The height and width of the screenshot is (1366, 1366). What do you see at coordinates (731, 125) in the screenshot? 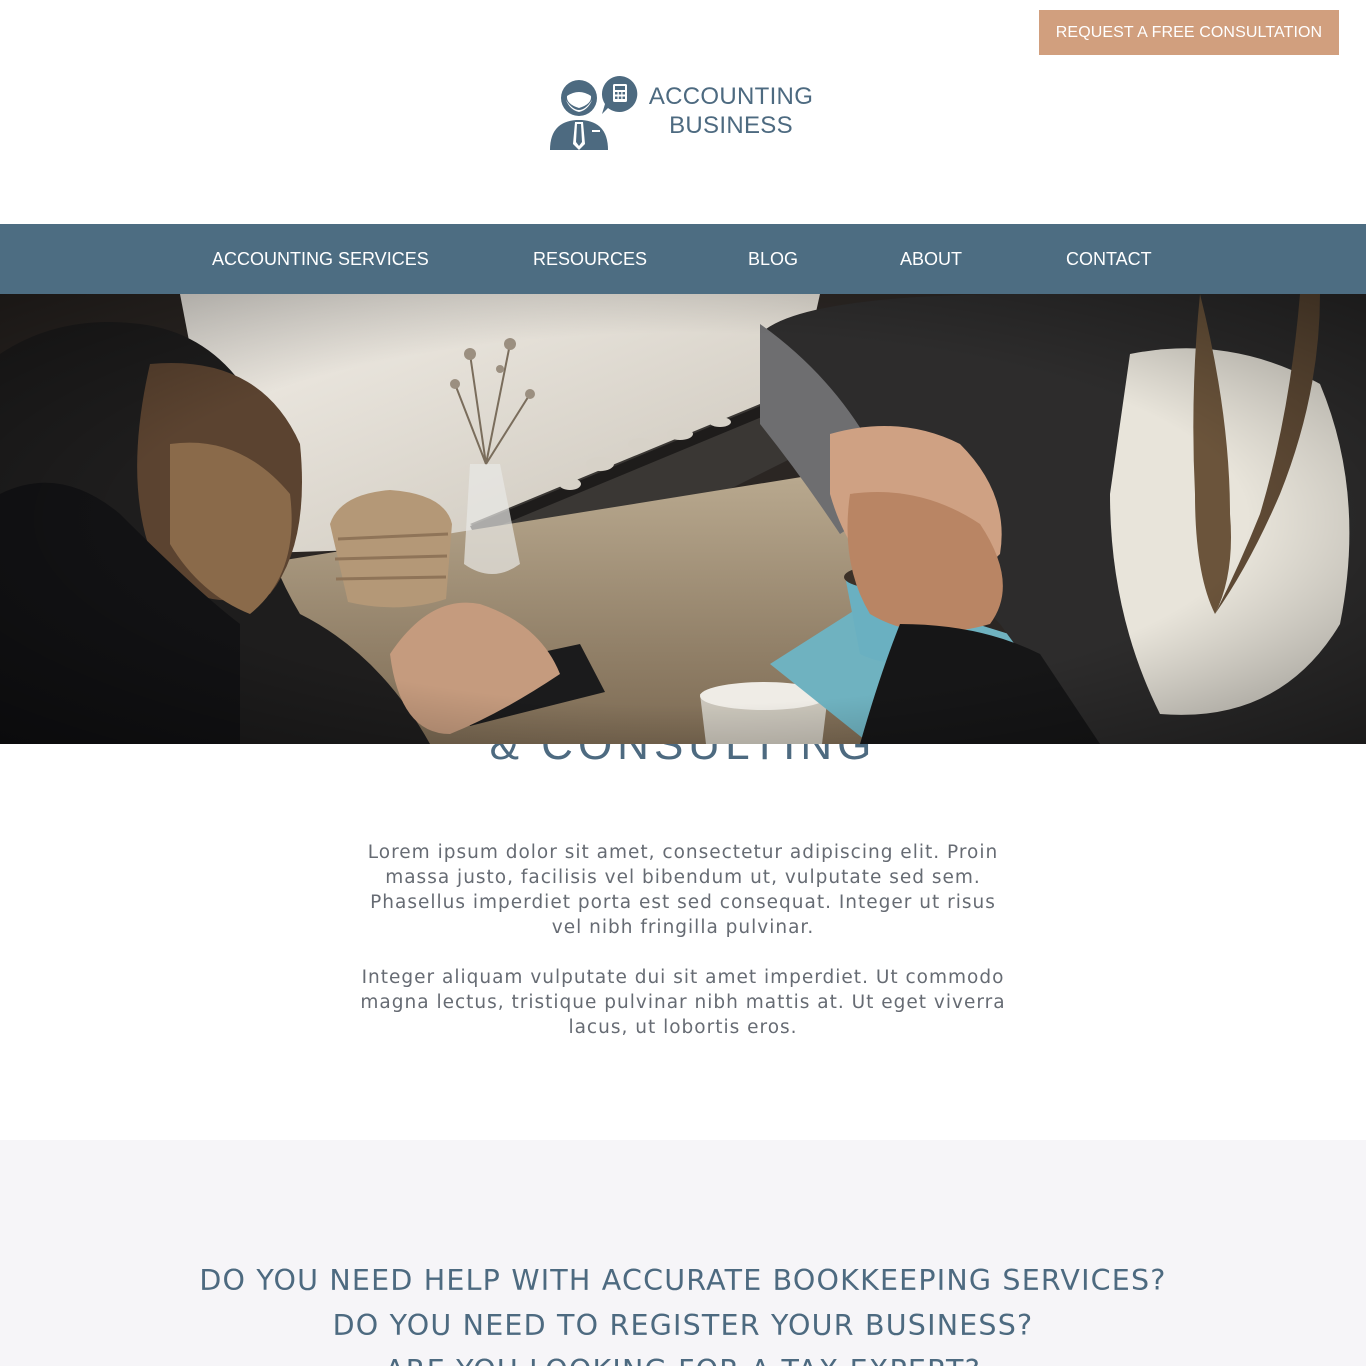
I see `logo-line-2: BUSINESS` at bounding box center [731, 125].